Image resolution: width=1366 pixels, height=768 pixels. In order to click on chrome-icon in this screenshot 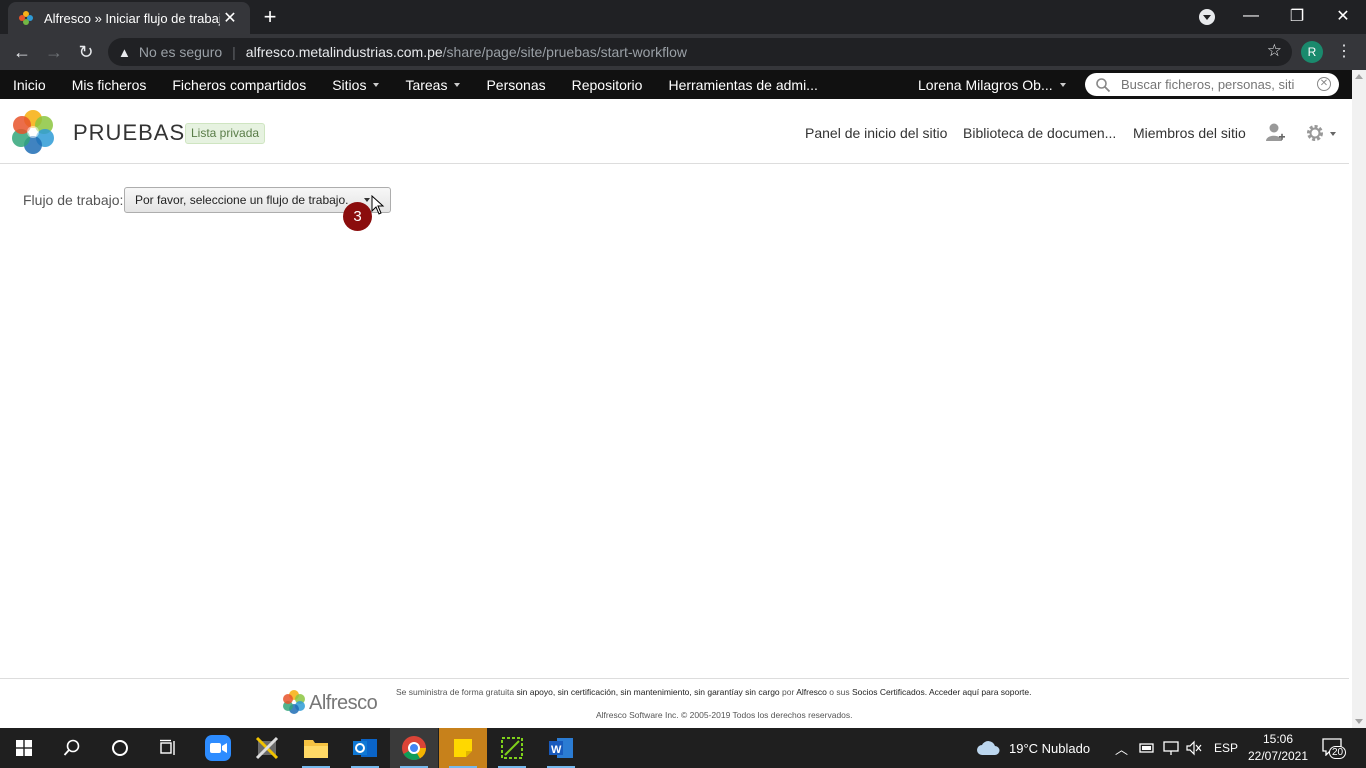, I will do `click(414, 748)`.